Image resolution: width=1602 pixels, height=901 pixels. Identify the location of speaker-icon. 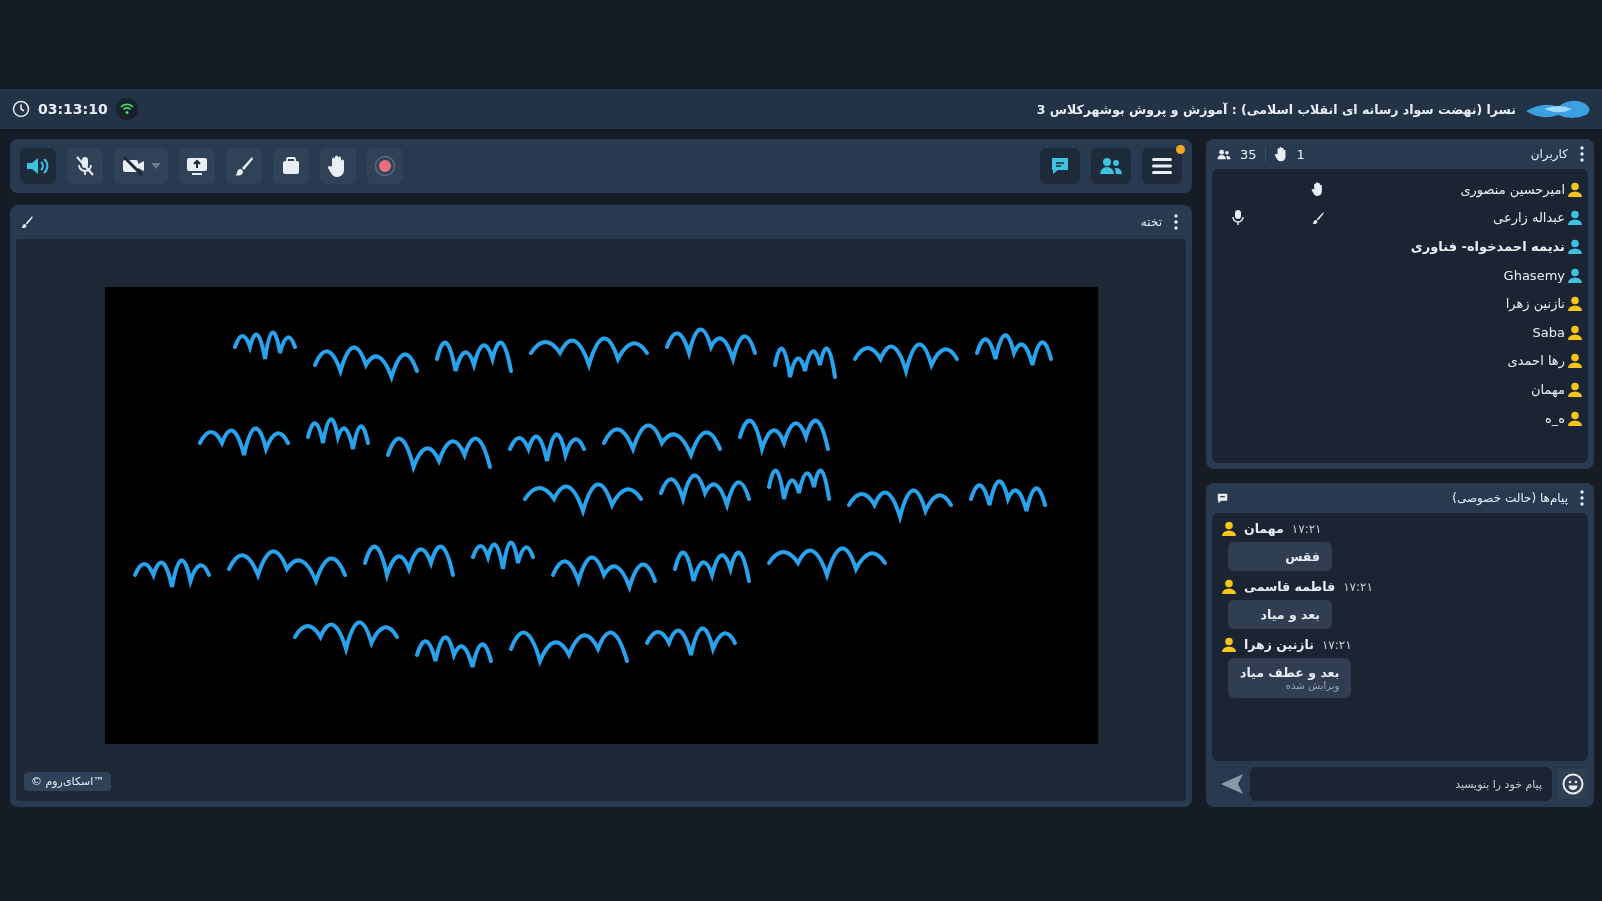
(38, 166).